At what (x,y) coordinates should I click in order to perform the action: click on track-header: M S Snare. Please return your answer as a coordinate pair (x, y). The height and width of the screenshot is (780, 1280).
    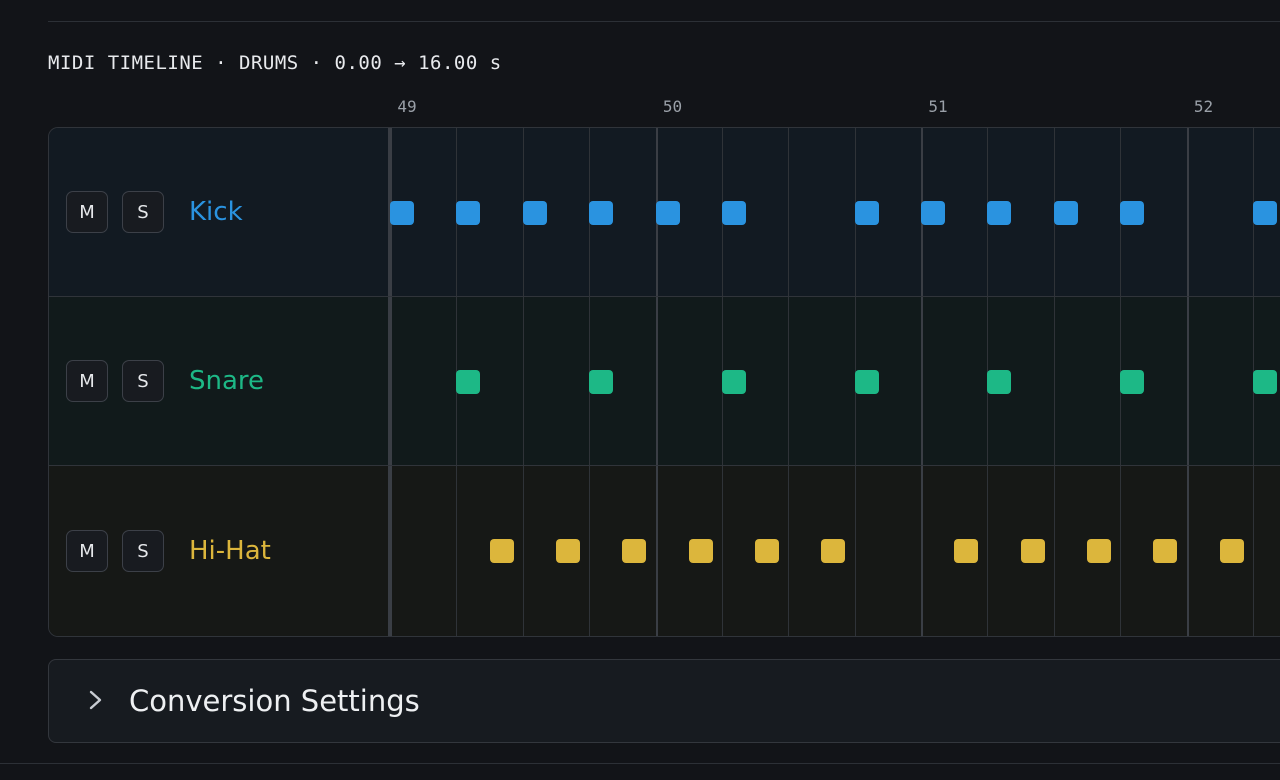
    Looking at the image, I should click on (219, 381).